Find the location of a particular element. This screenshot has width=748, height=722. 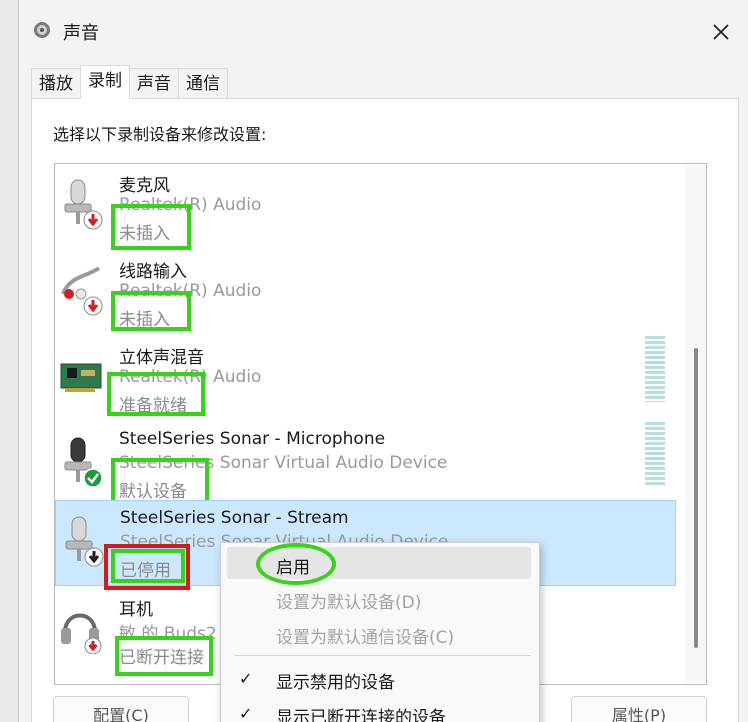

menu-item-set-default: 设置为默认设备(D) is located at coordinates (348, 600).